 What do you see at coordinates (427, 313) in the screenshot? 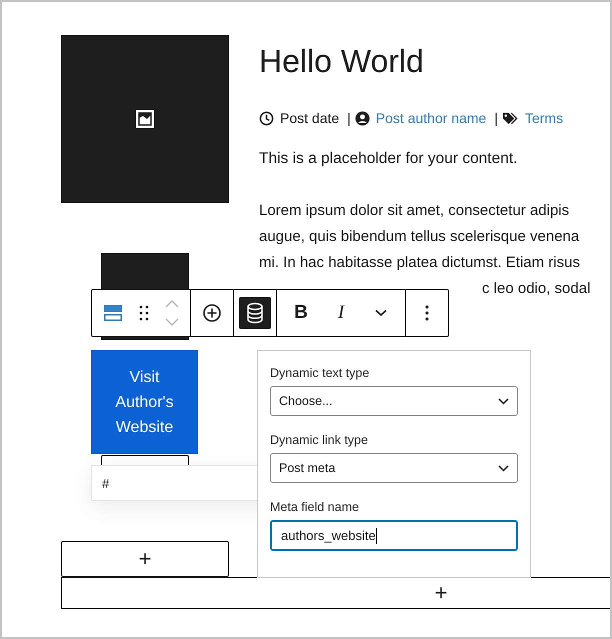
I see `more-options-icon` at bounding box center [427, 313].